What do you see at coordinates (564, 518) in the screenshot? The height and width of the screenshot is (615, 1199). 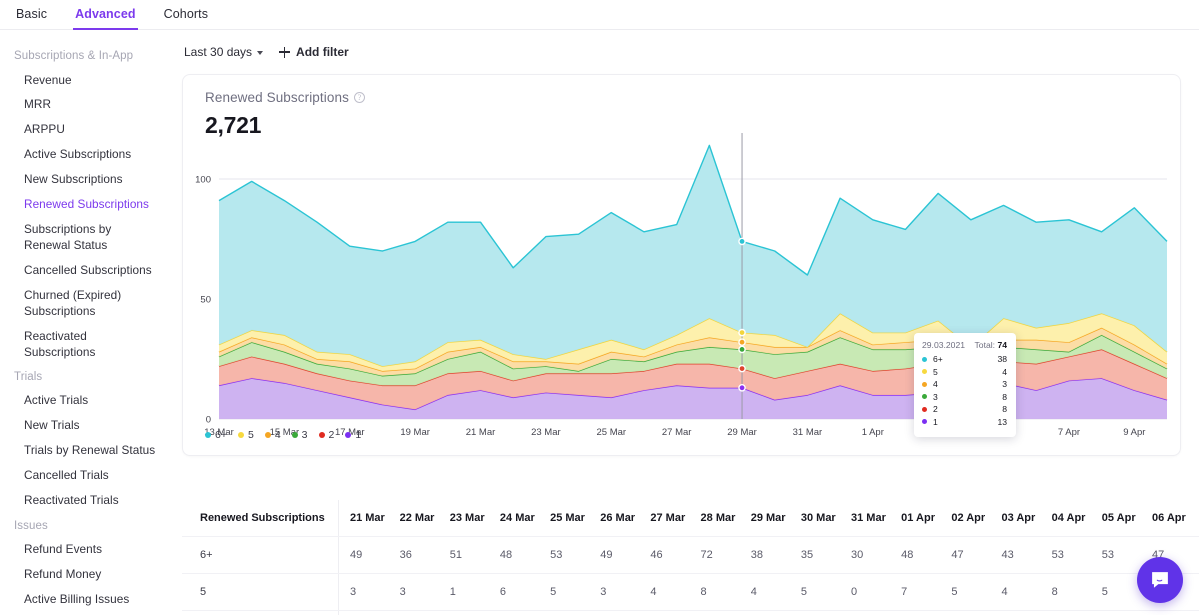 I see `table-col-header-4: 25 Mar` at bounding box center [564, 518].